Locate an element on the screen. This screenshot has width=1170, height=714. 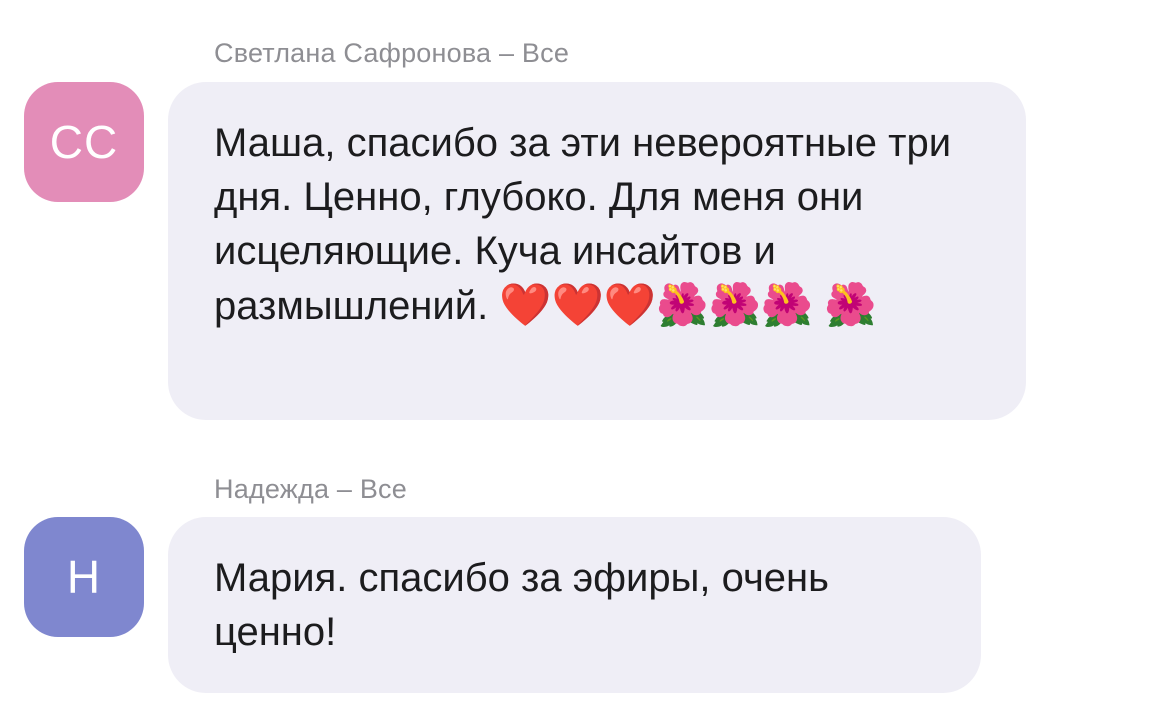
avatar-initials: Н is located at coordinates (84, 577).